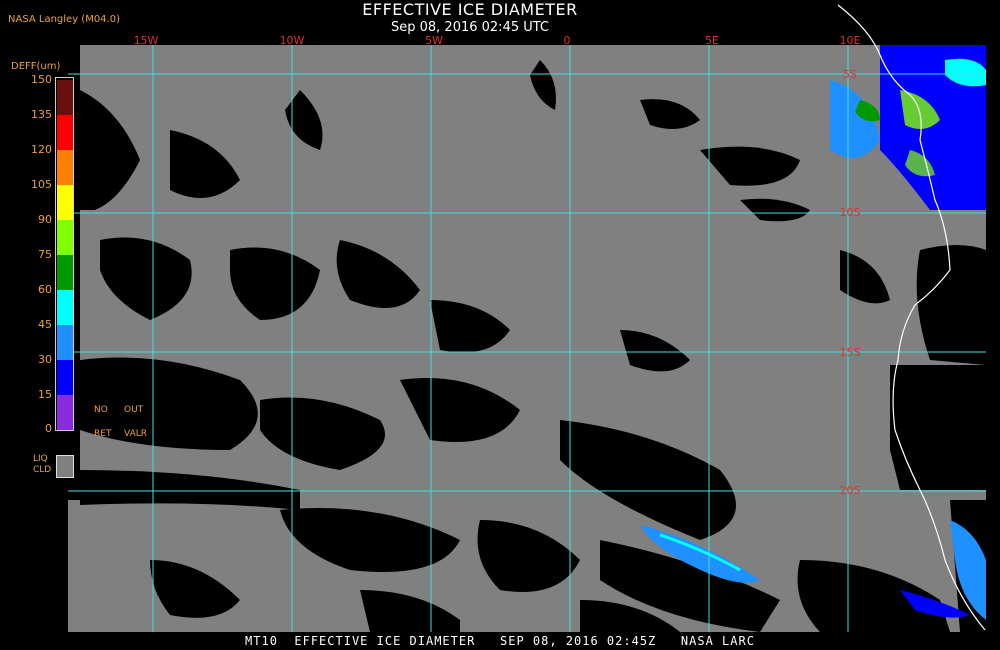 The image size is (1000, 650). I want to click on legend-tick: 30, so click(45, 359).